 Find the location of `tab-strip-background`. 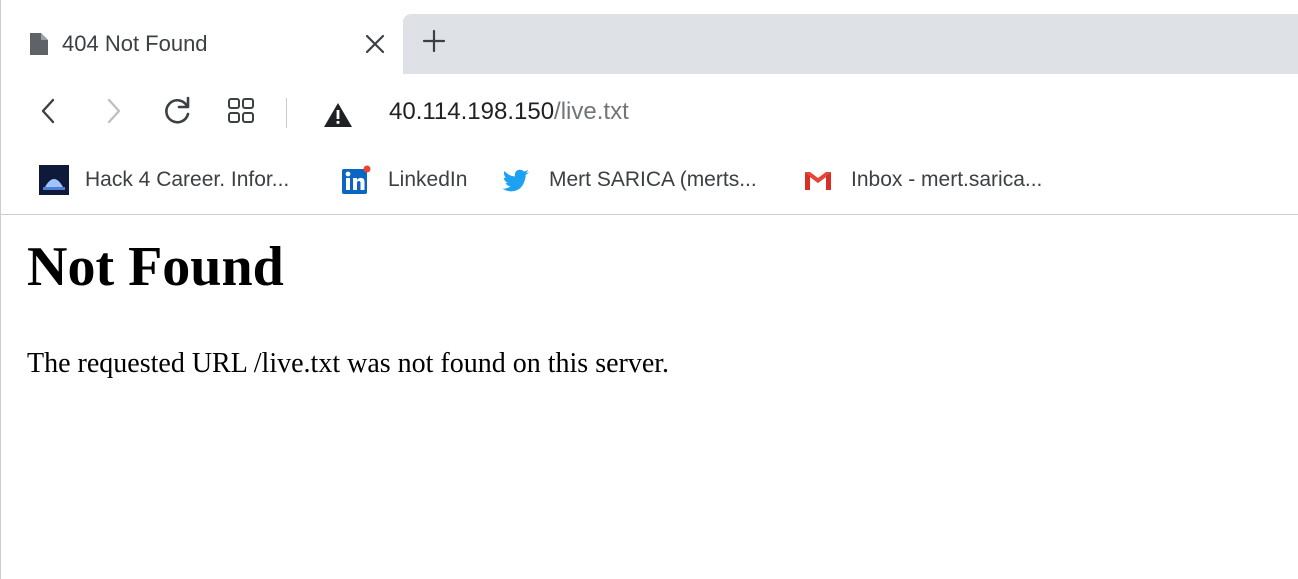

tab-strip-background is located at coordinates (850, 44).